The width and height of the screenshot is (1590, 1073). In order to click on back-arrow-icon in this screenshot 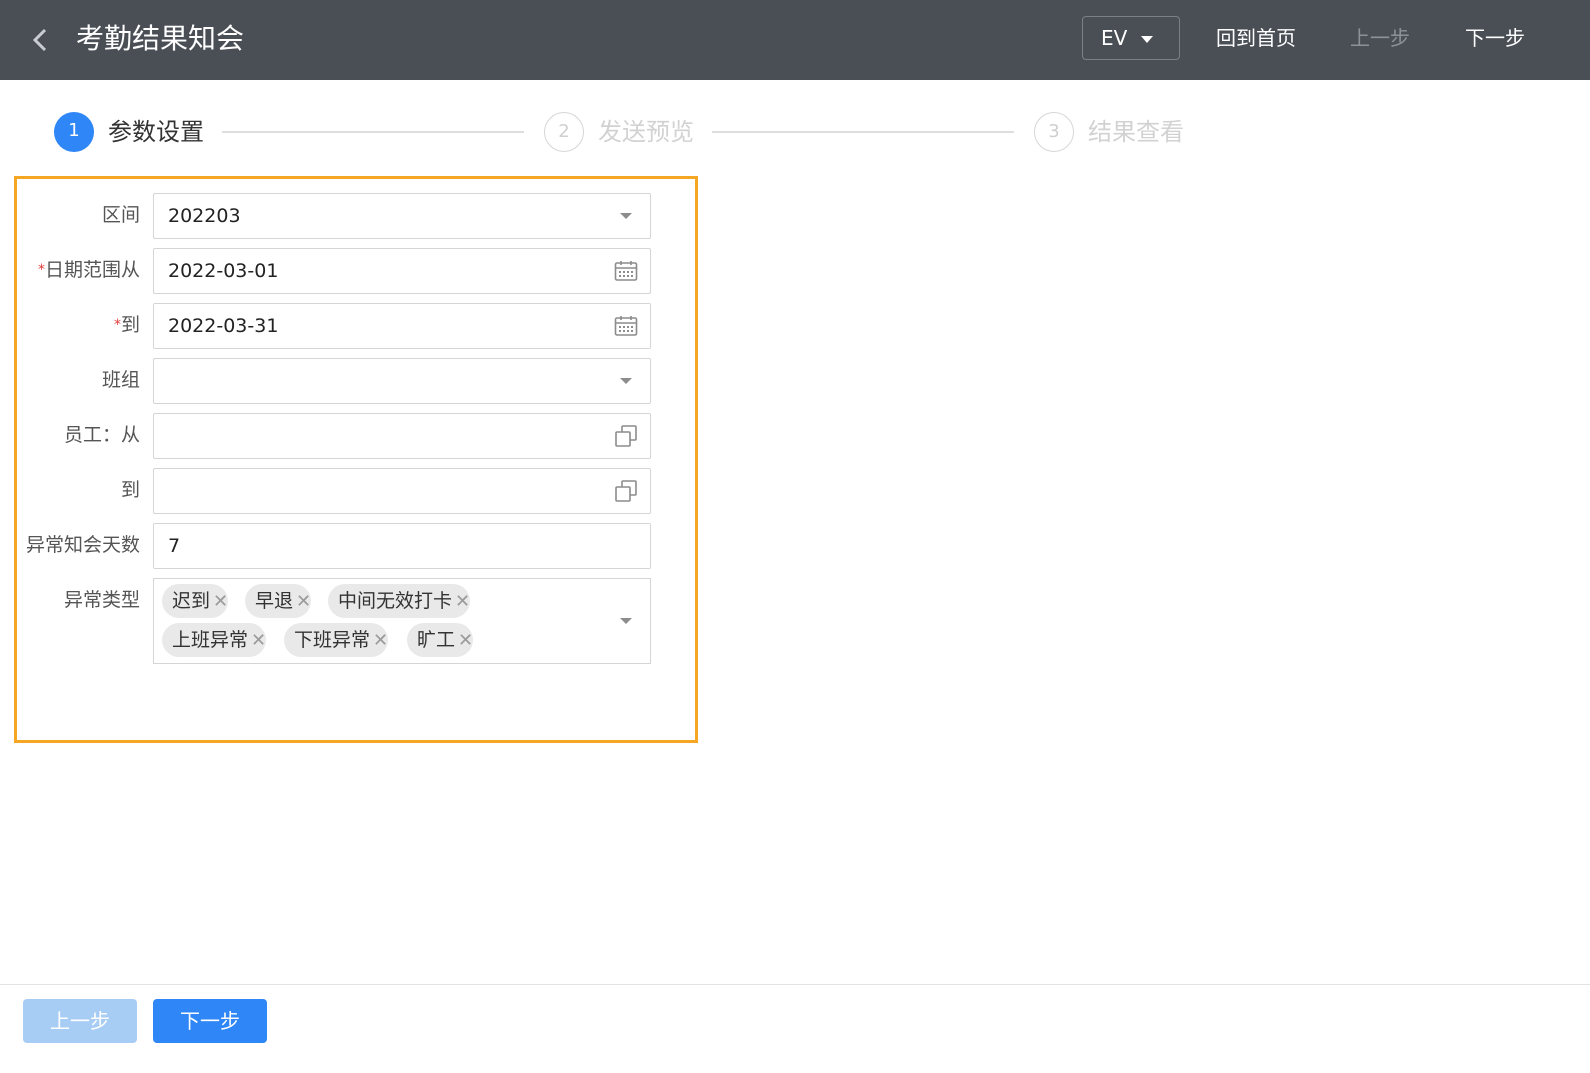, I will do `click(40, 40)`.